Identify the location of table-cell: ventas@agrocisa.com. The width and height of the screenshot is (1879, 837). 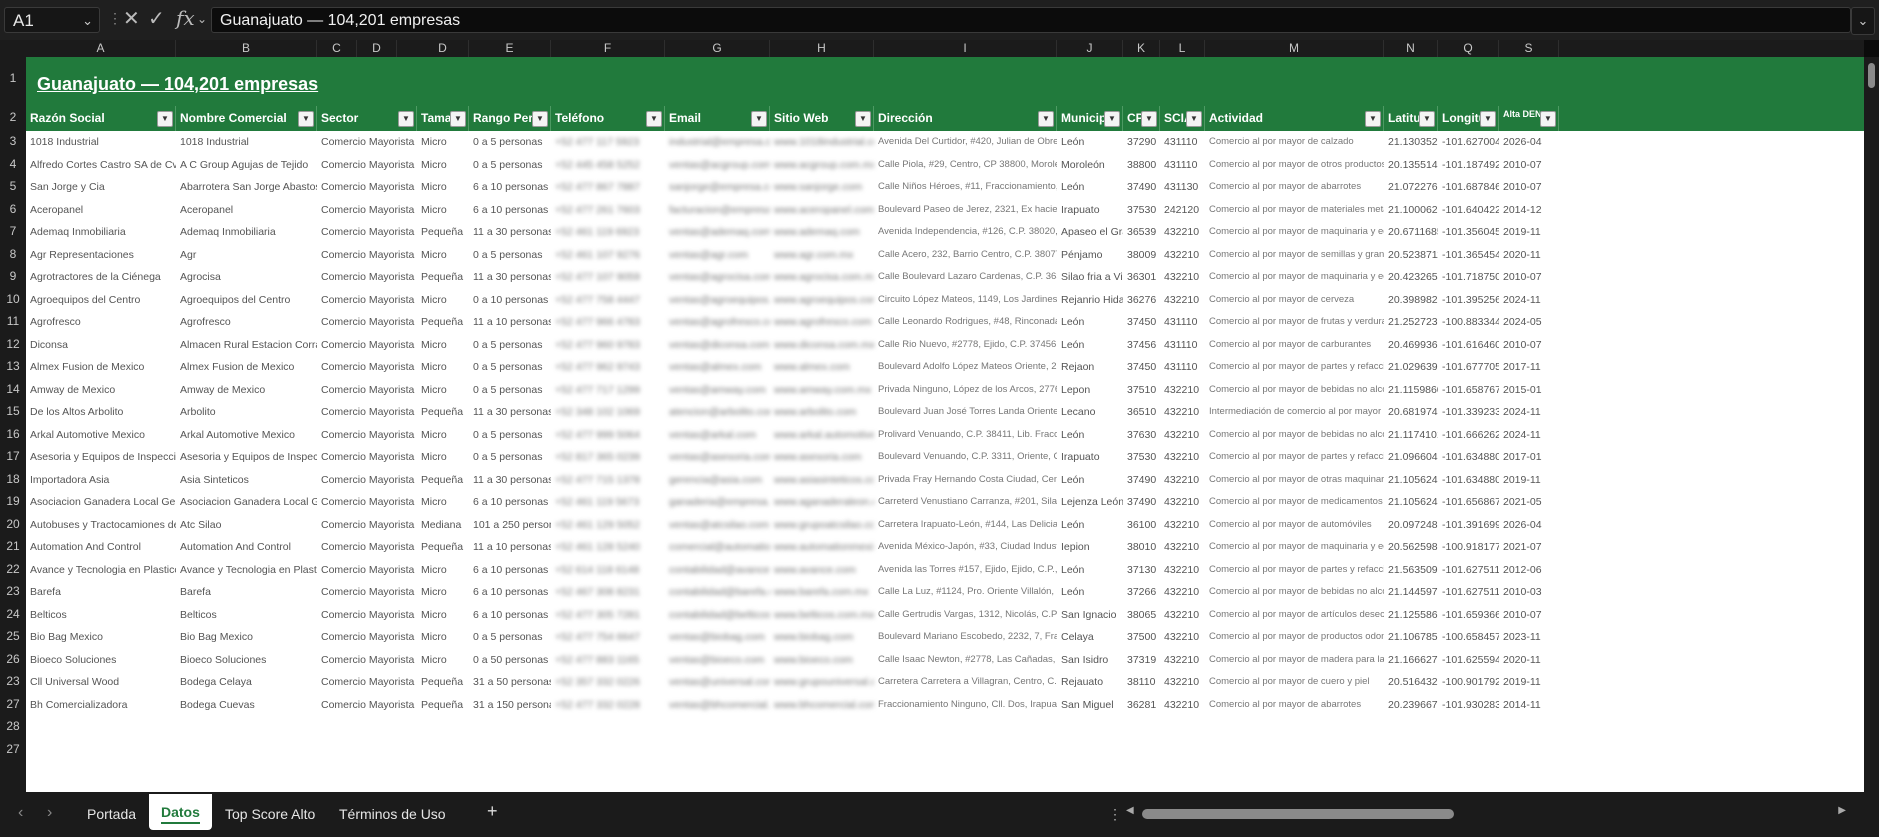
(717, 277).